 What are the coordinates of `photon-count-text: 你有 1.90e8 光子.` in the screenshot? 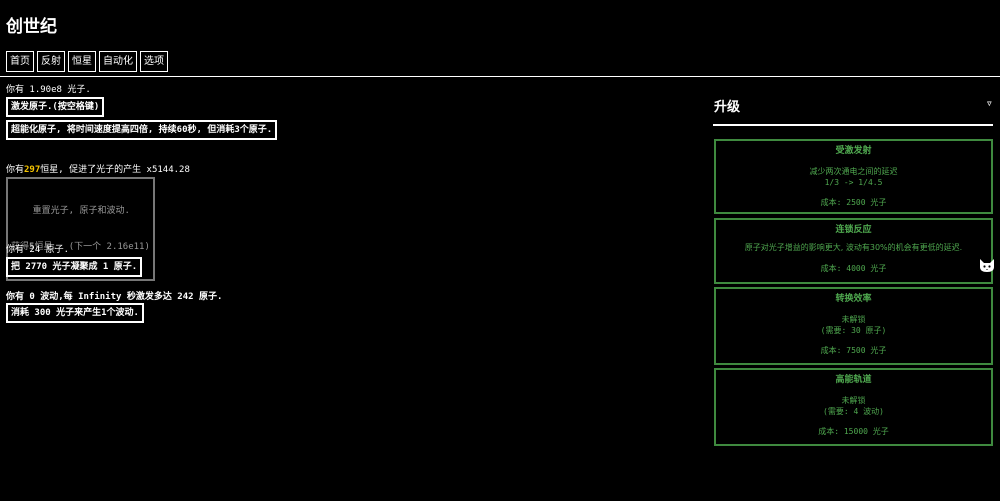 It's located at (48, 90).